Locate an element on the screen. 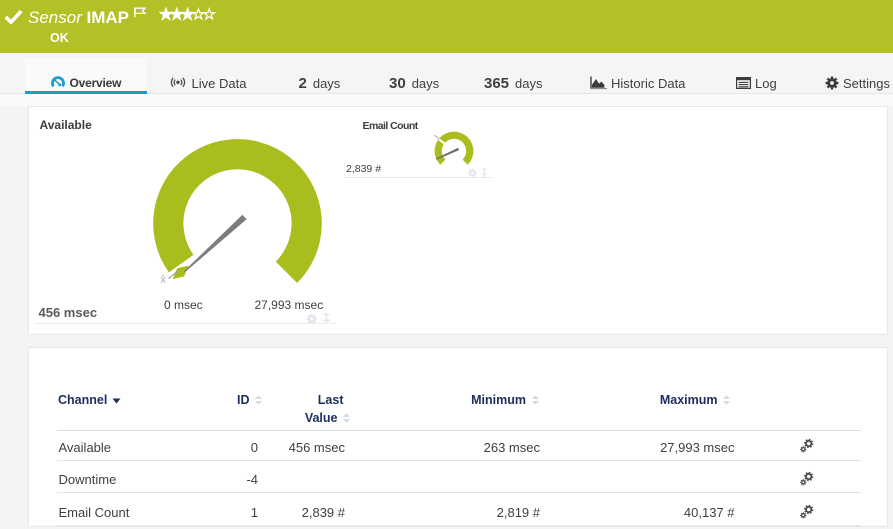 Image resolution: width=893 pixels, height=529 pixels. svg-text: x̄ is located at coordinates (164, 280).